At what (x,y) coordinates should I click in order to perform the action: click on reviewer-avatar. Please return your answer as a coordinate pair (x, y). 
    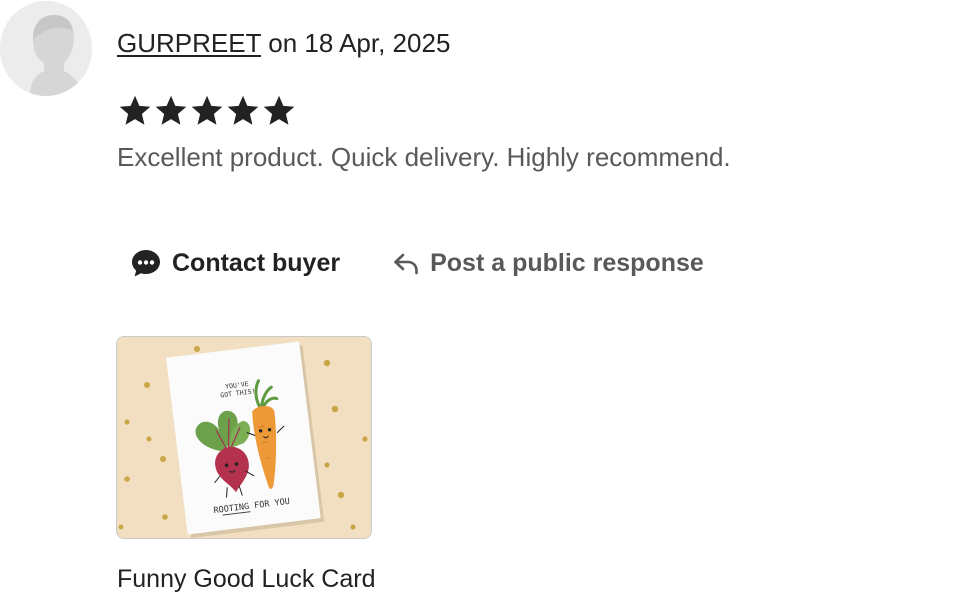
    Looking at the image, I should click on (46, 48).